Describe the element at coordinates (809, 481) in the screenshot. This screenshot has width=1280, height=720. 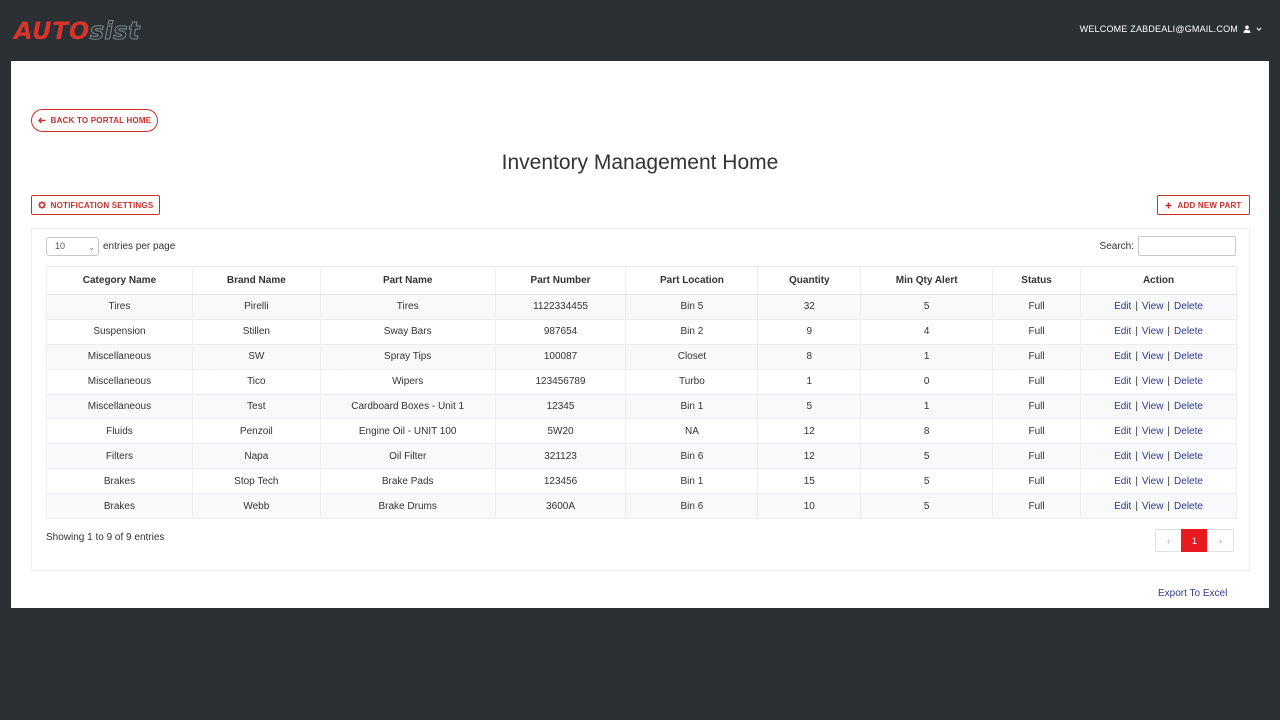
I see `cell-quantity: 15` at that location.